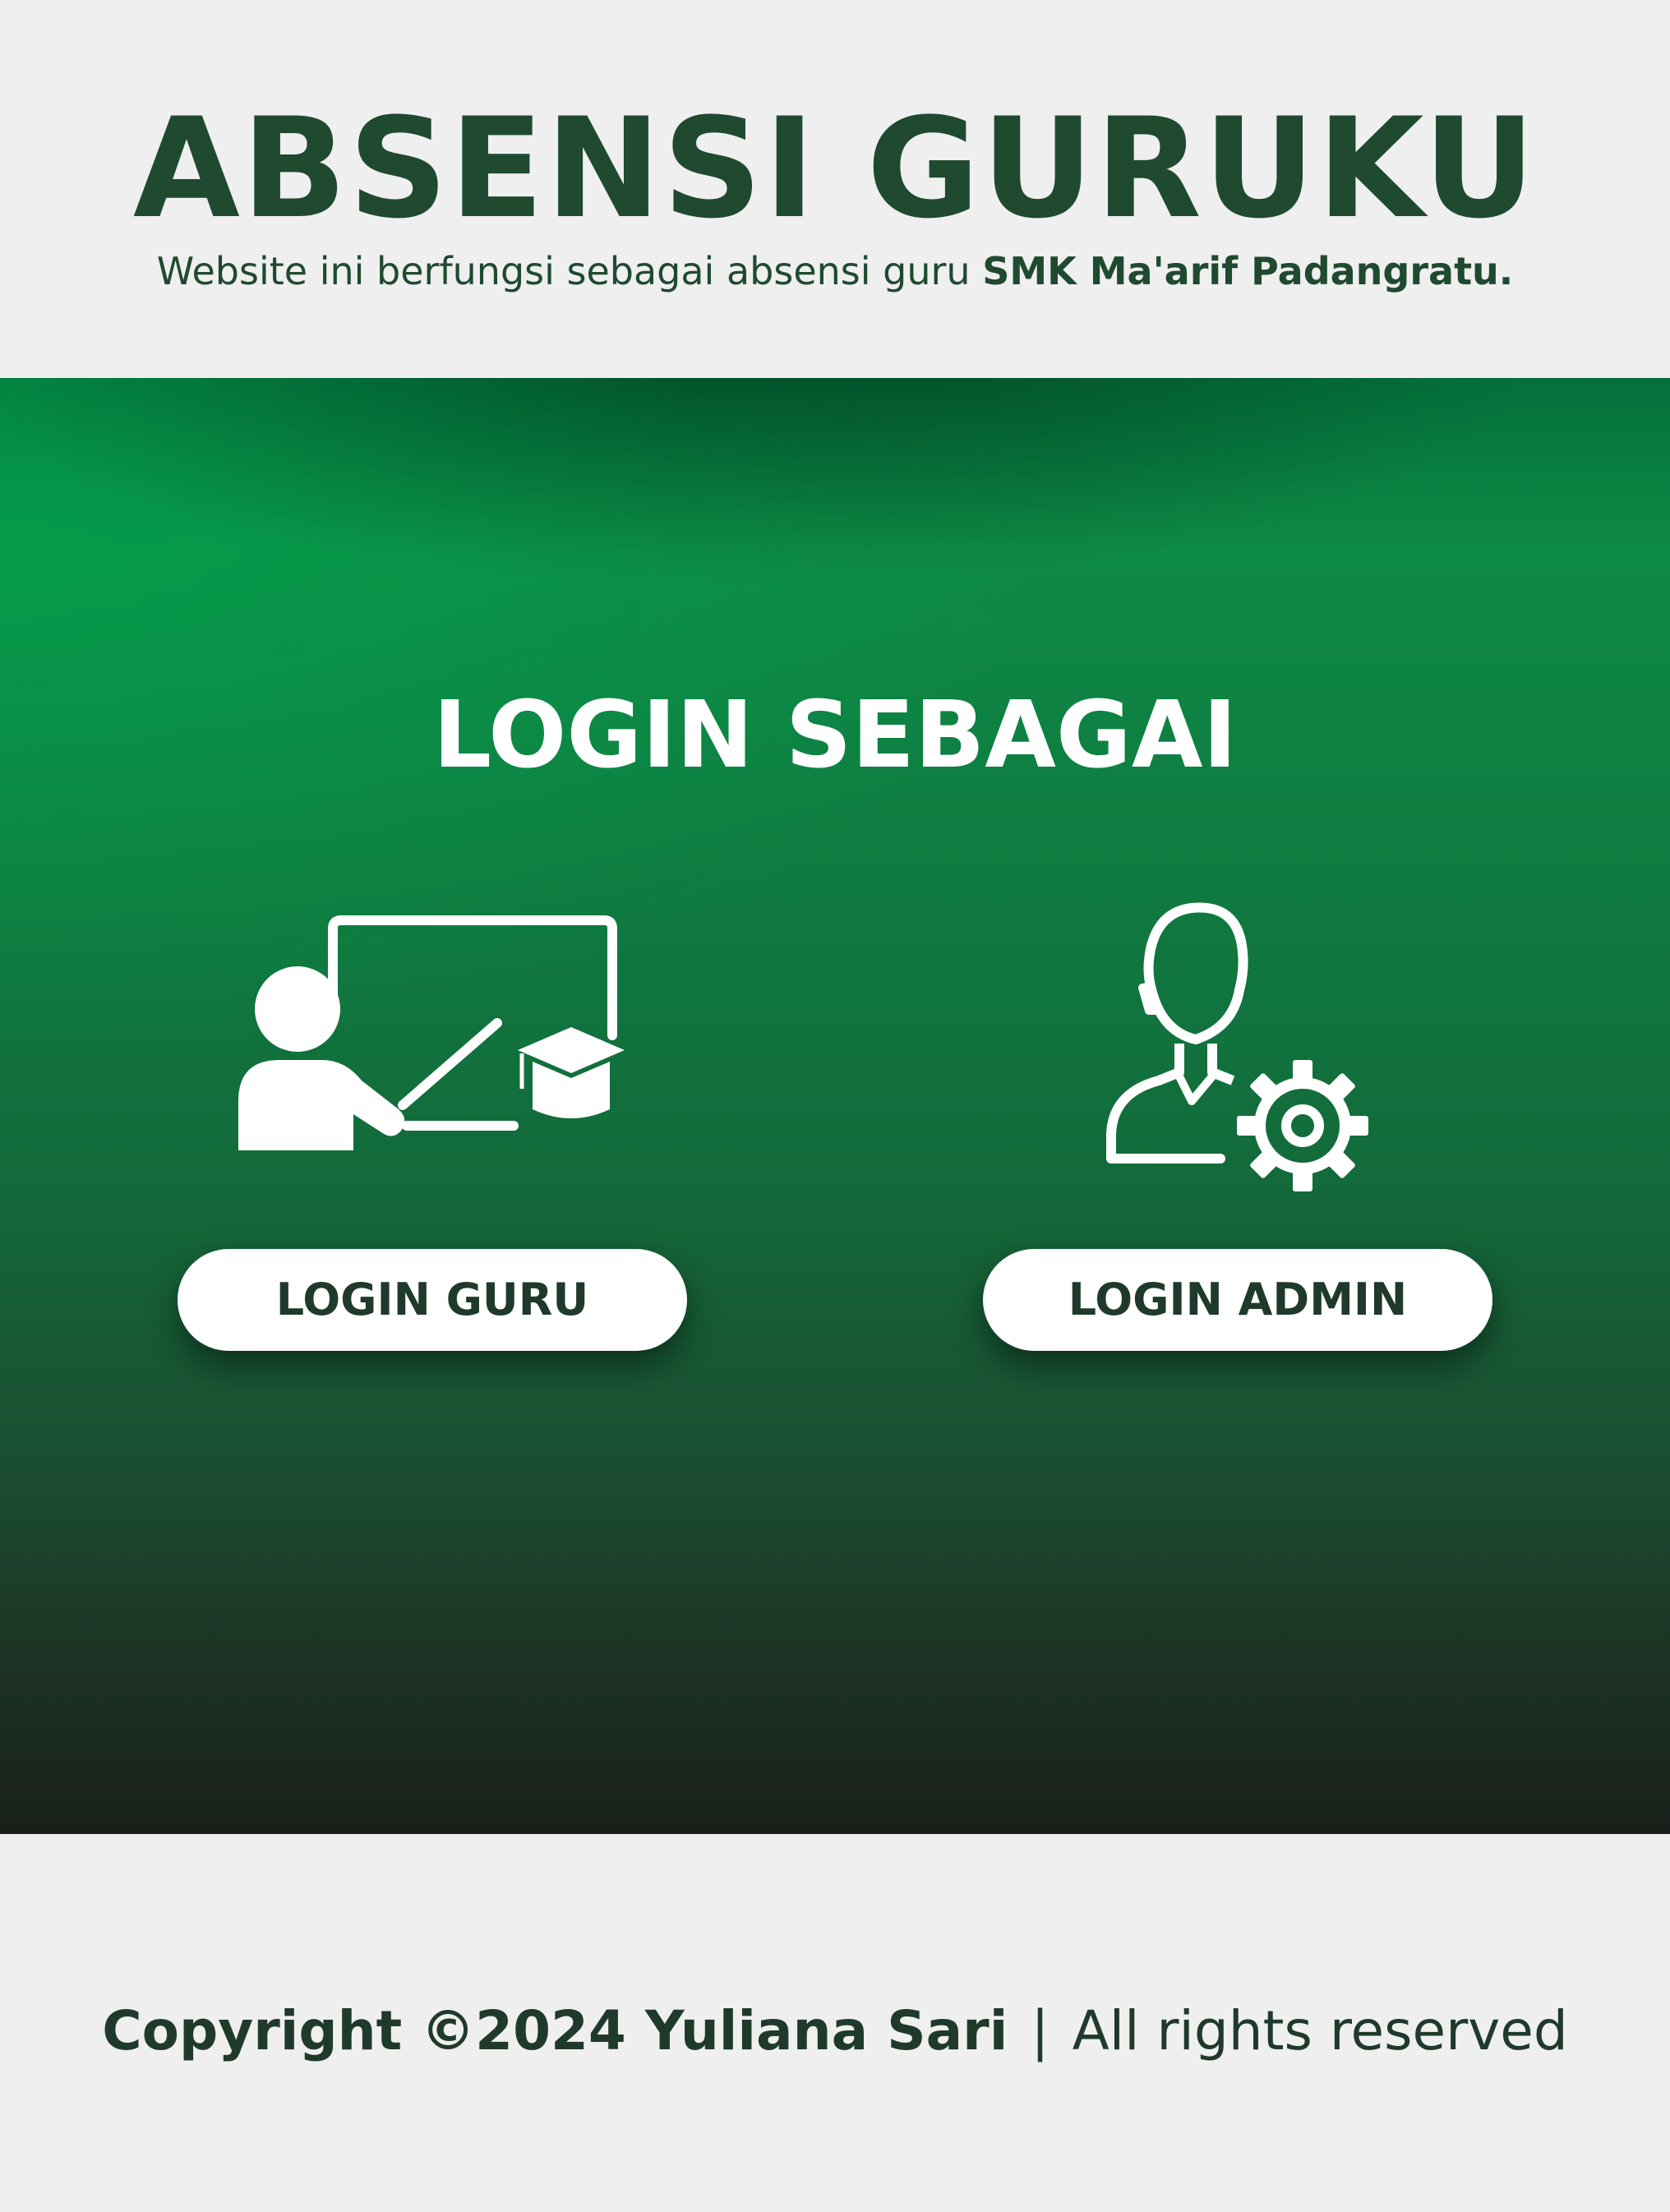 Image resolution: width=1670 pixels, height=2212 pixels. Describe the element at coordinates (1237, 1046) in the screenshot. I see `admin-gear-icon` at that location.